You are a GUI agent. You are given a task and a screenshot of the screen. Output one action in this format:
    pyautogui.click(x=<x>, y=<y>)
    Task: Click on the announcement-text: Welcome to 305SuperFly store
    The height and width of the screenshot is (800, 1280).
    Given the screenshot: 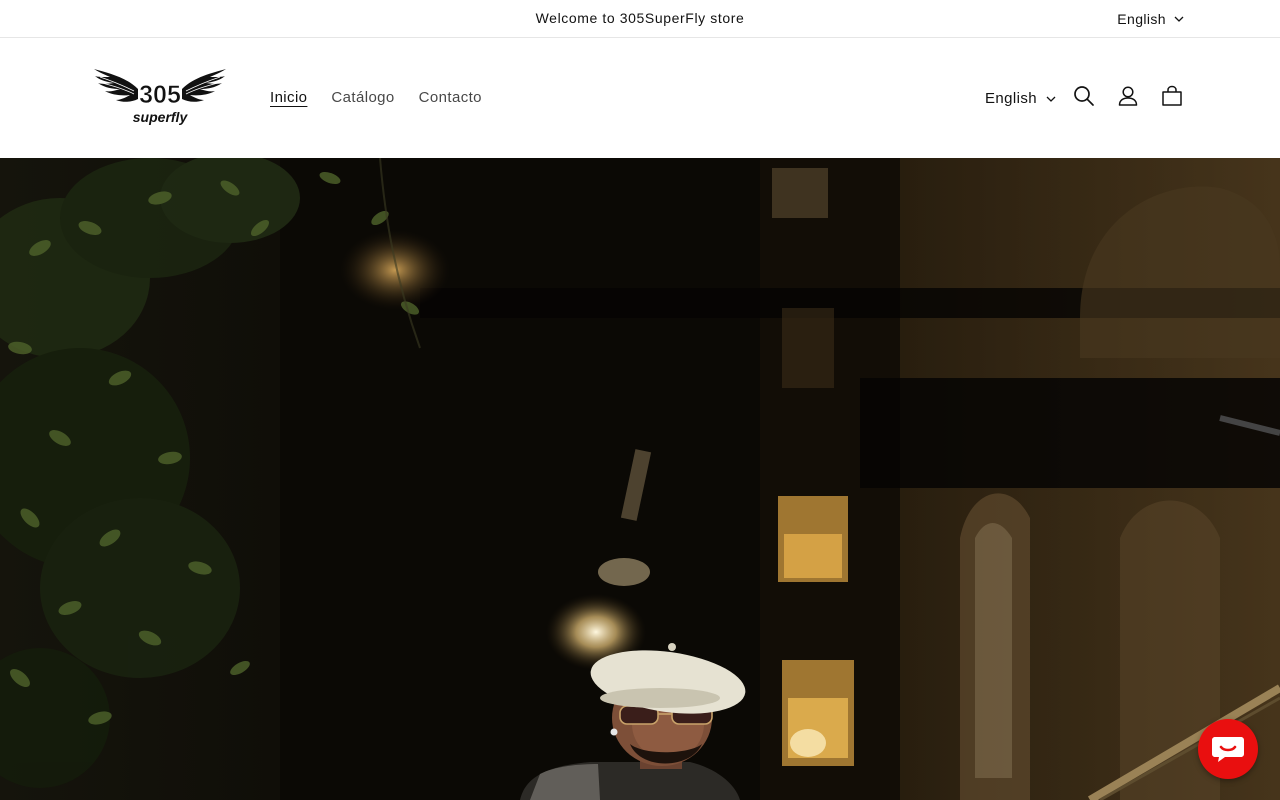 What is the action you would take?
    pyautogui.click(x=640, y=18)
    